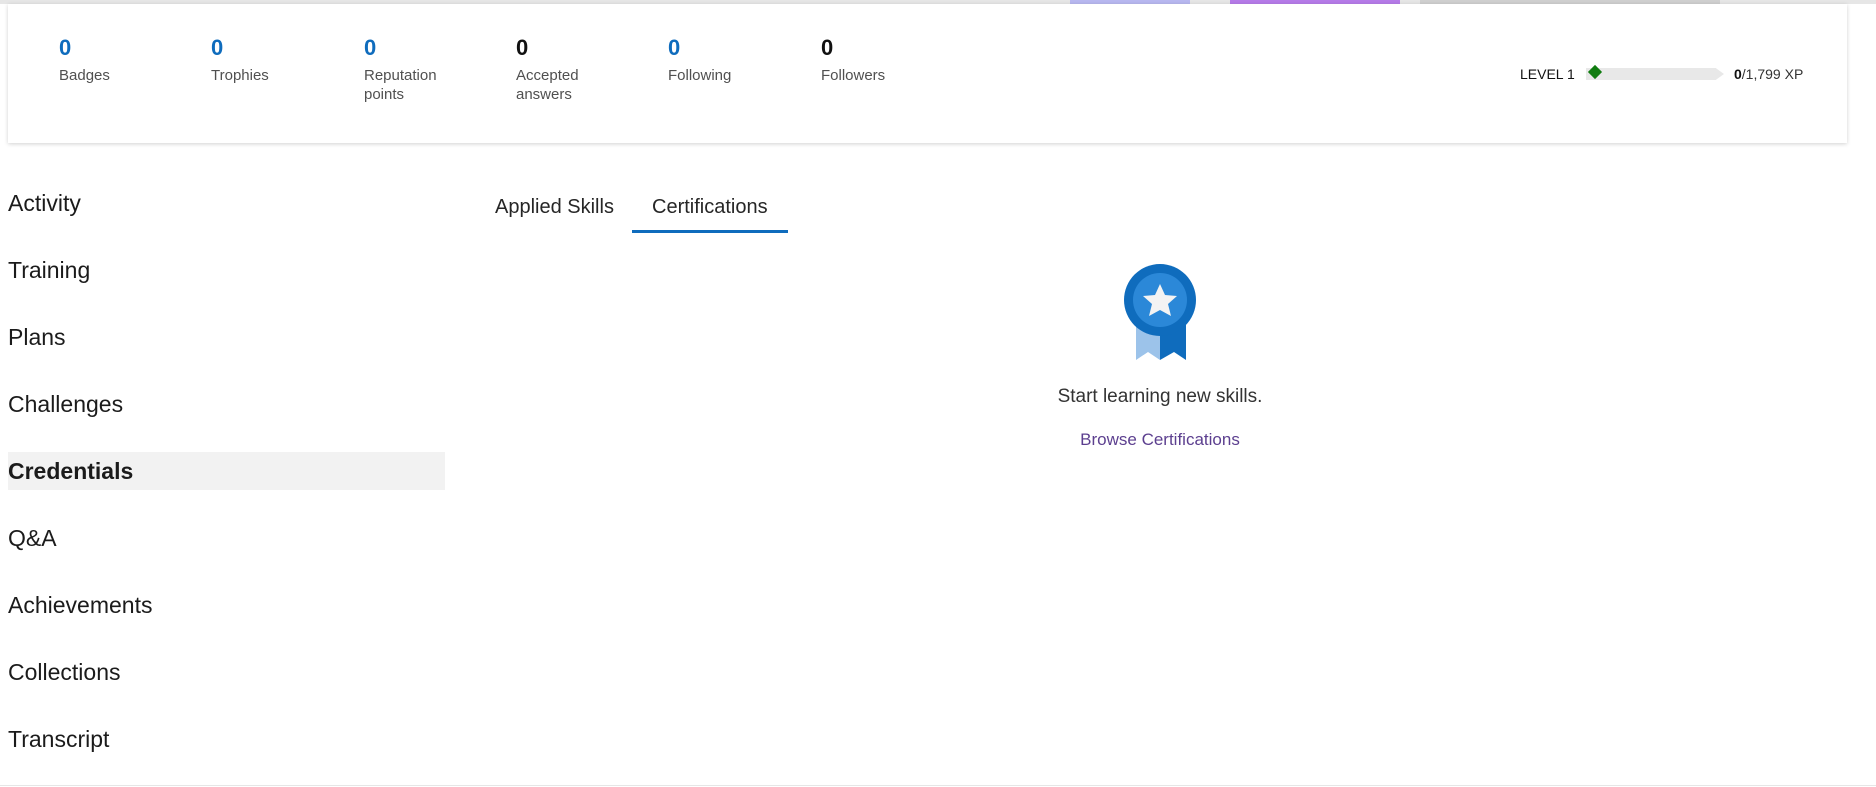 This screenshot has width=1876, height=787. What do you see at coordinates (400, 85) in the screenshot?
I see `stat-label: Reputation points` at bounding box center [400, 85].